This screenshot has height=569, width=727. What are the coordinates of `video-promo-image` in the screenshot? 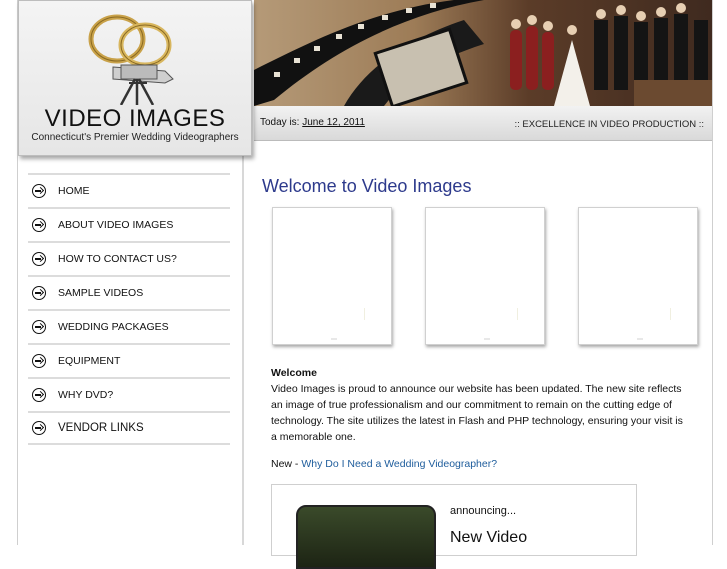 It's located at (366, 537).